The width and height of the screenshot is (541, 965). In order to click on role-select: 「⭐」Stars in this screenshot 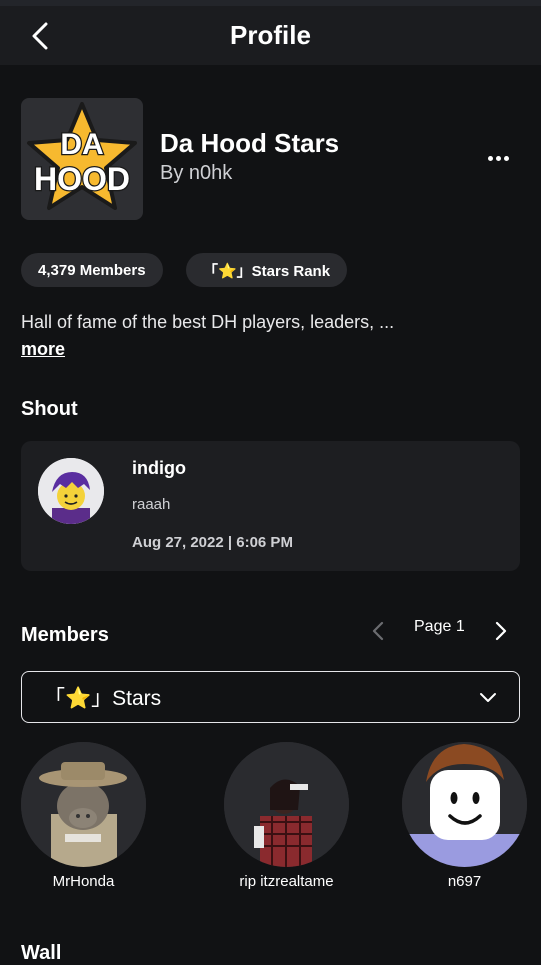, I will do `click(270, 697)`.